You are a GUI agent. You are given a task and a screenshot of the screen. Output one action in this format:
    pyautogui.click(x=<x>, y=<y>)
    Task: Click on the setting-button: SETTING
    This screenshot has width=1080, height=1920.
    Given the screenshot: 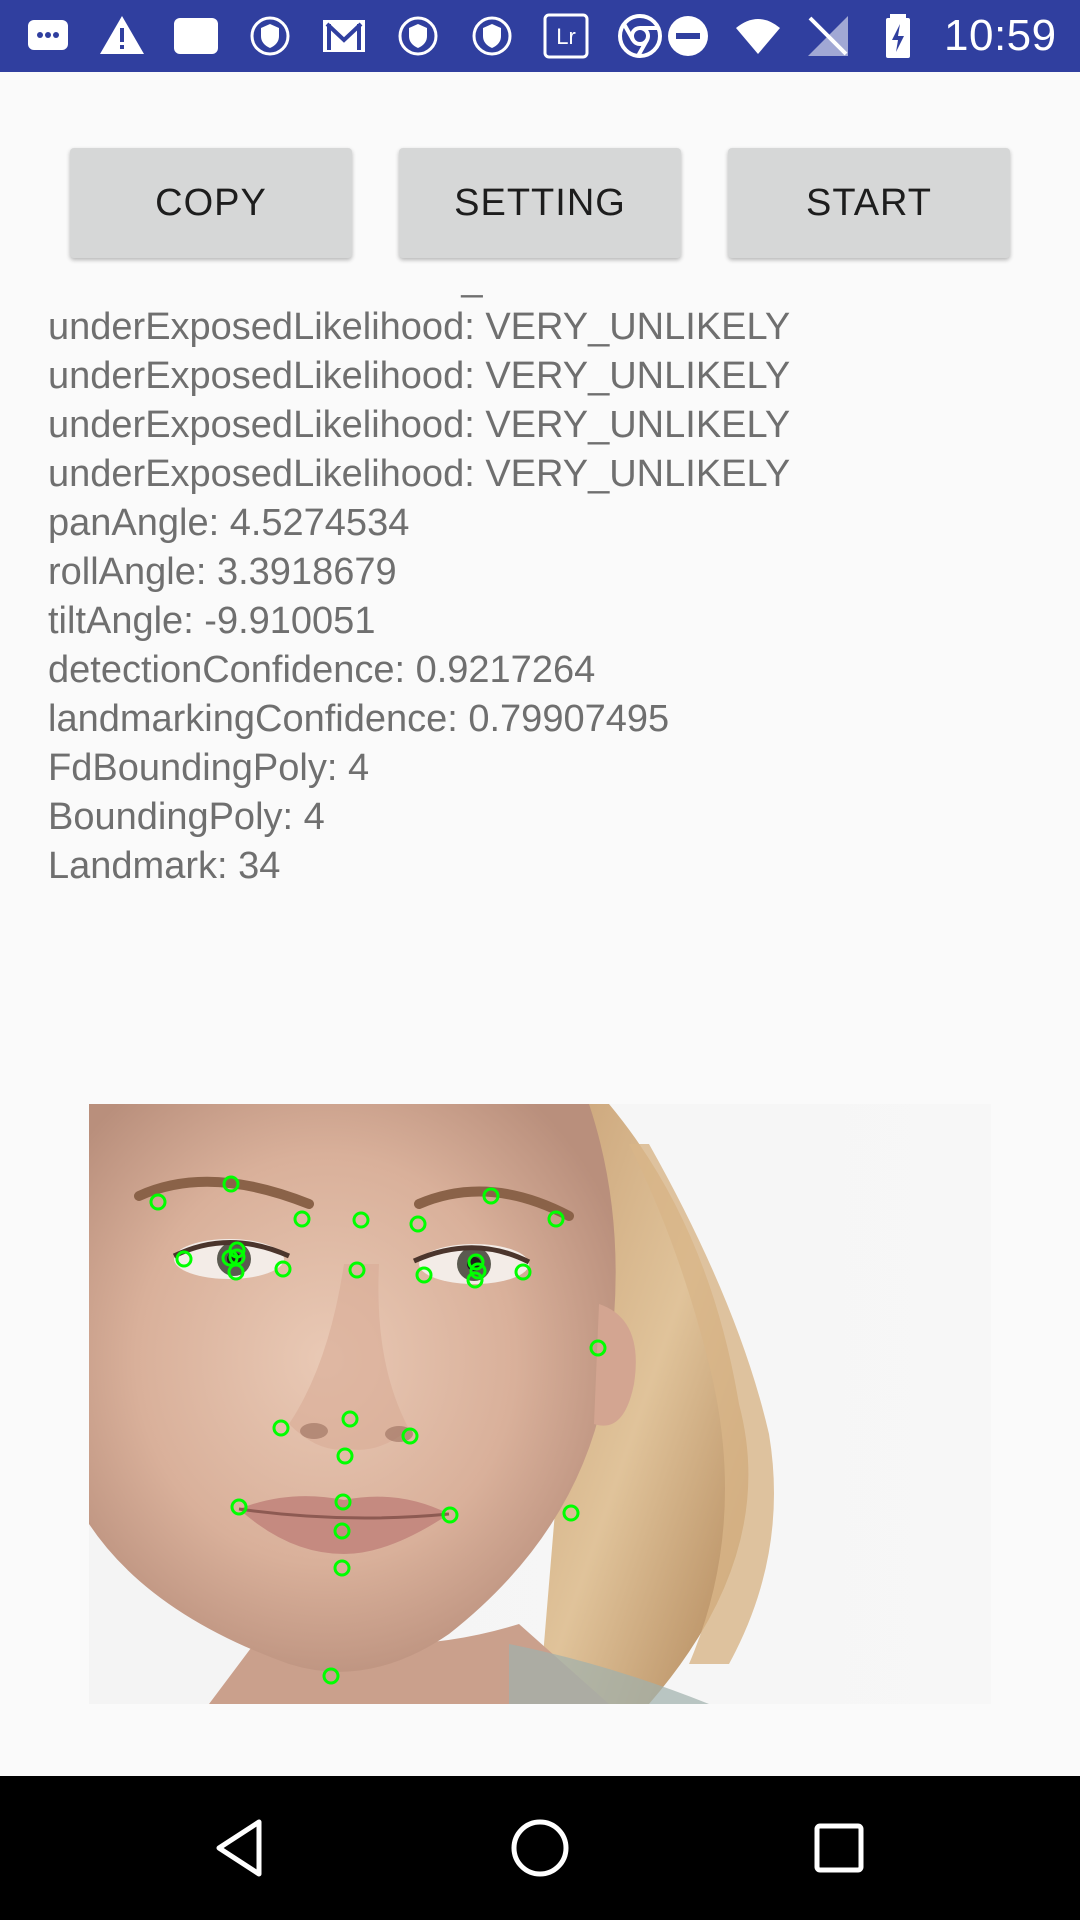 What is the action you would take?
    pyautogui.click(x=540, y=203)
    